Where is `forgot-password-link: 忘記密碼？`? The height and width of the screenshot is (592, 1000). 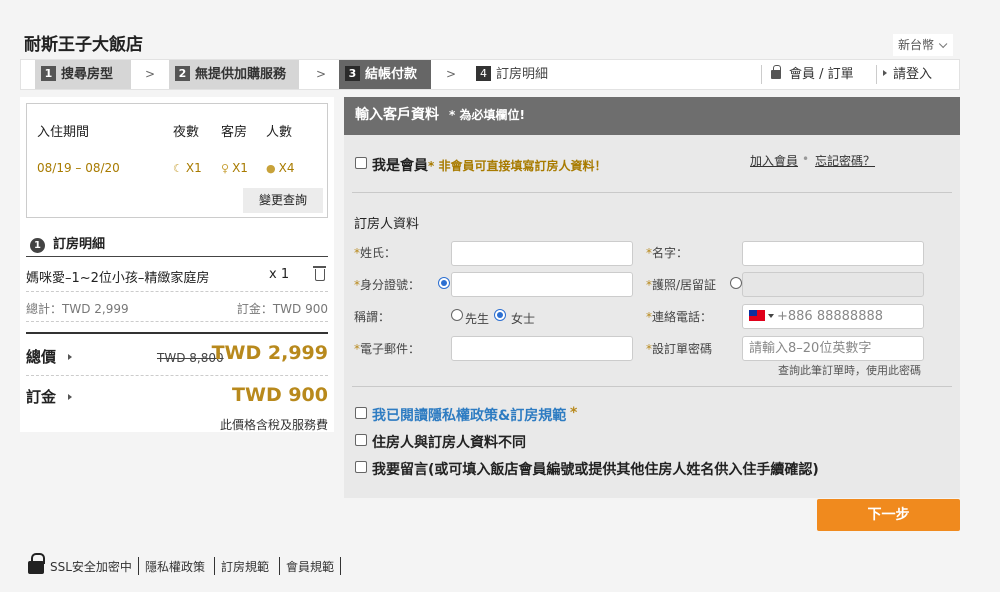 forgot-password-link: 忘記密碼？ is located at coordinates (845, 160).